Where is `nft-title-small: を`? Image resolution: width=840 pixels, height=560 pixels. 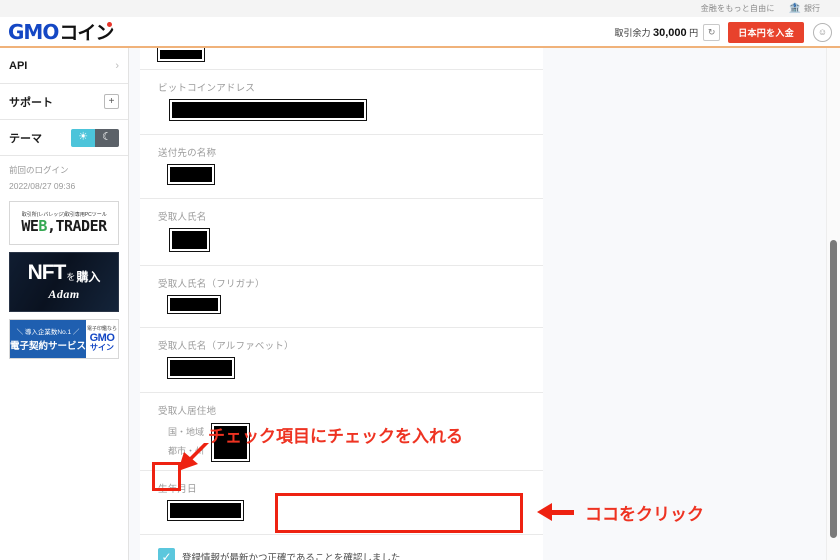
nft-title-small: を is located at coordinates (71, 277).